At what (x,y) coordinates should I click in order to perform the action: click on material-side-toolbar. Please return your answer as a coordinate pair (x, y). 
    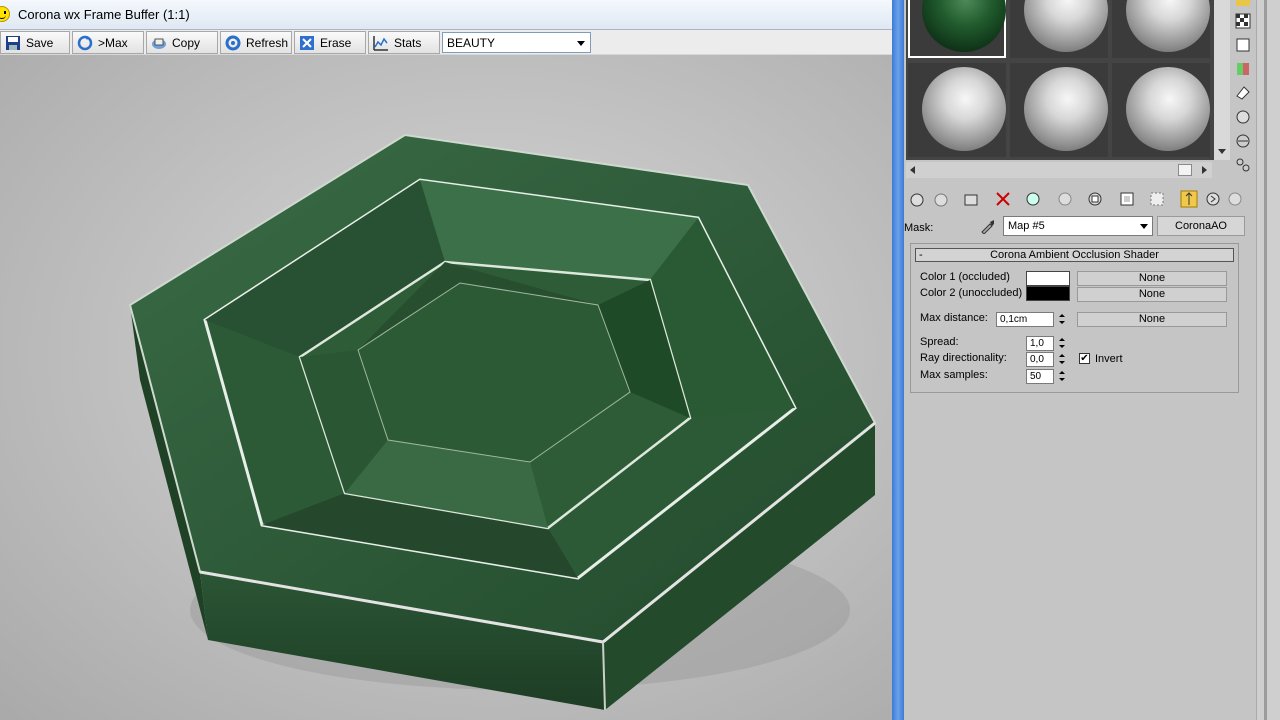
    Looking at the image, I should click on (1244, 90).